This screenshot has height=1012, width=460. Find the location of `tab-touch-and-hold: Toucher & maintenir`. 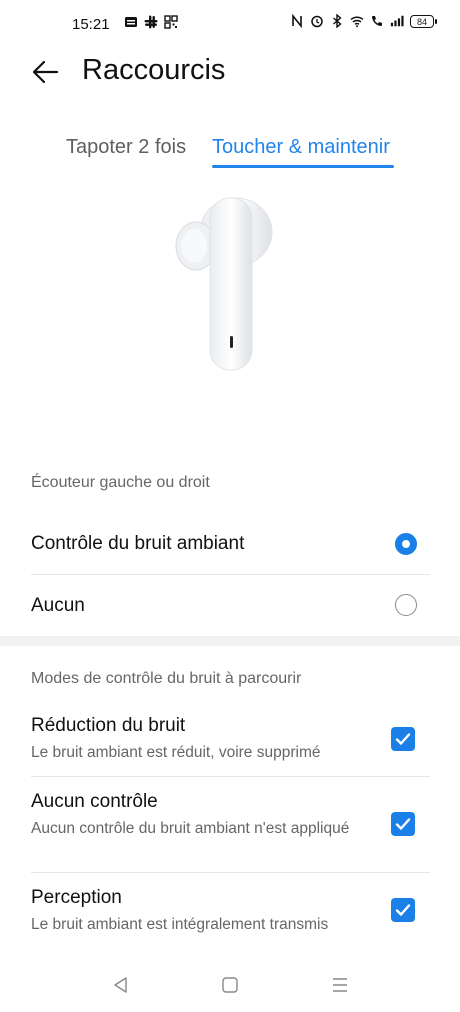

tab-touch-and-hold: Toucher & maintenir is located at coordinates (301, 147).